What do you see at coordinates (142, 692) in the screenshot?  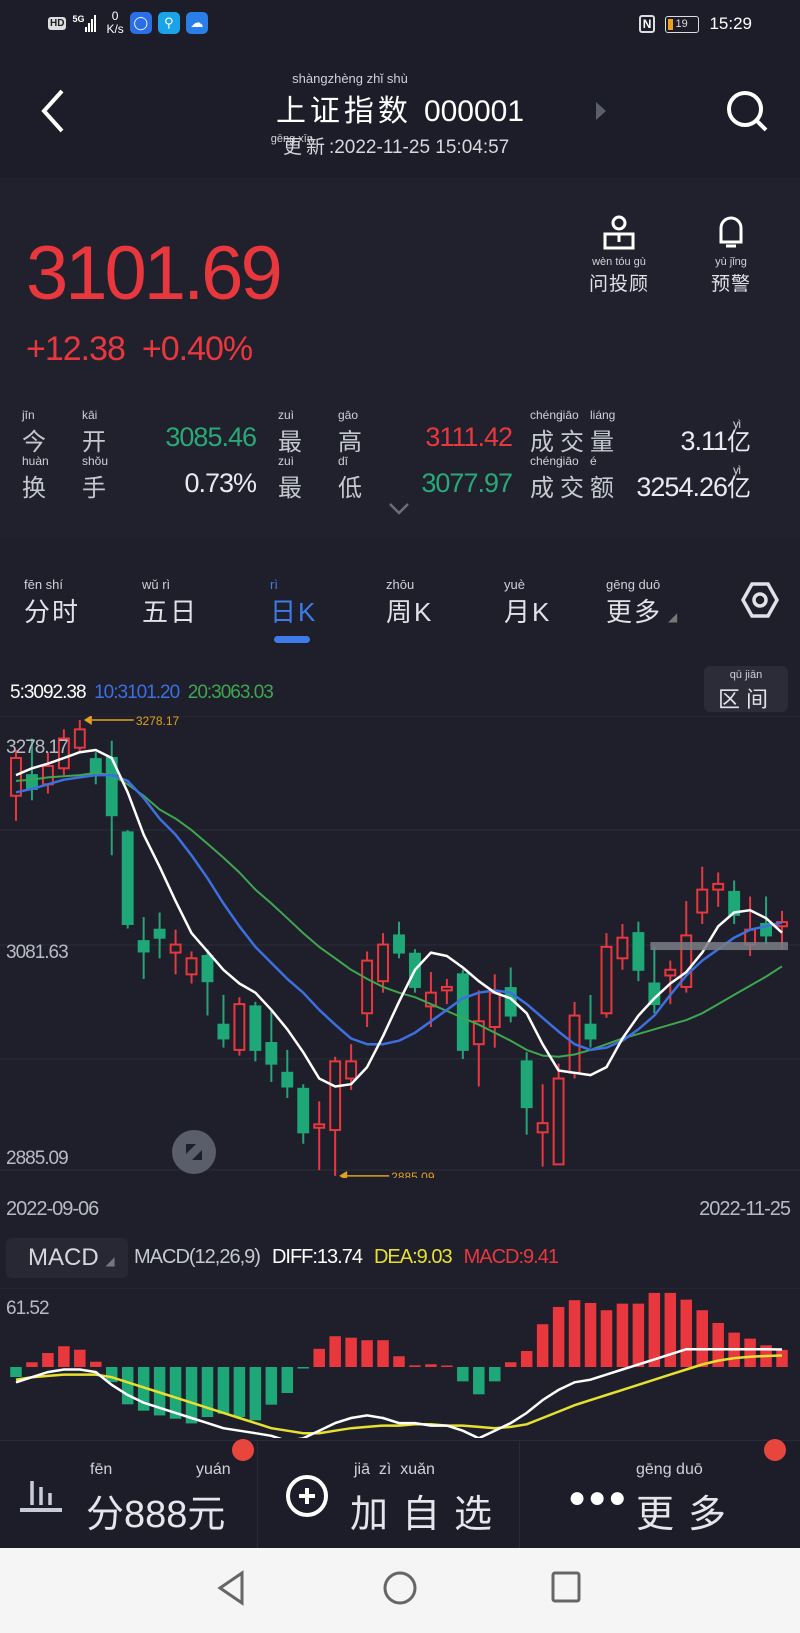 I see `ma-legend: 5:3092.38 10:3101.20 20:3063.03` at bounding box center [142, 692].